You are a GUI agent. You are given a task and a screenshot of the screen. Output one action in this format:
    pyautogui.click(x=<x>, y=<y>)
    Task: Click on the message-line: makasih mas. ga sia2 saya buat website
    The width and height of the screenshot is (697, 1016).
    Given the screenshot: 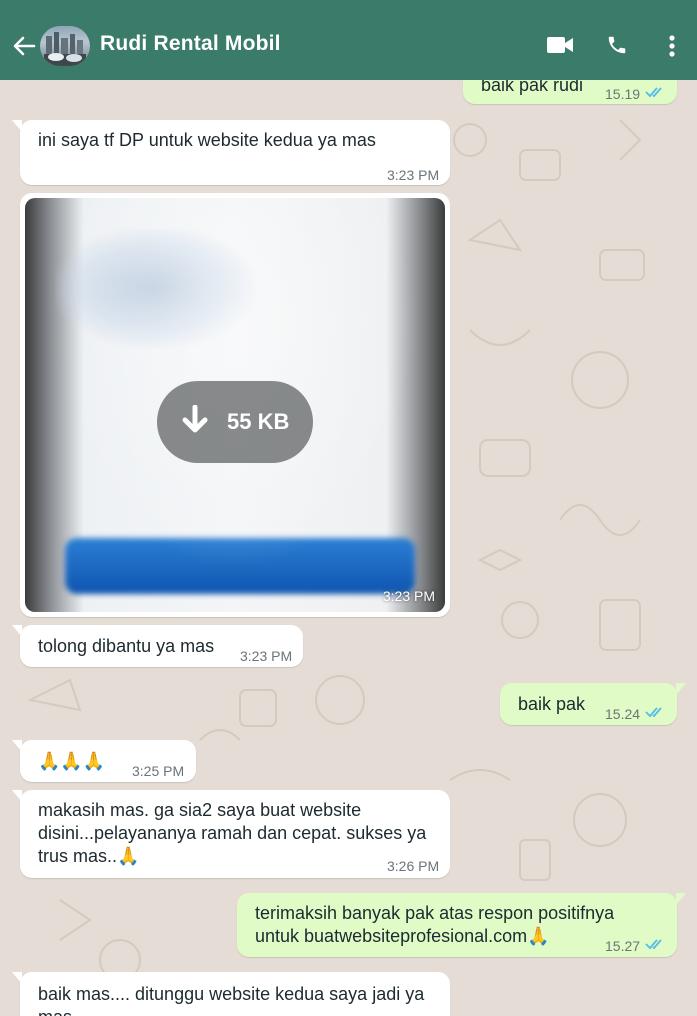 What is the action you would take?
    pyautogui.click(x=200, y=810)
    